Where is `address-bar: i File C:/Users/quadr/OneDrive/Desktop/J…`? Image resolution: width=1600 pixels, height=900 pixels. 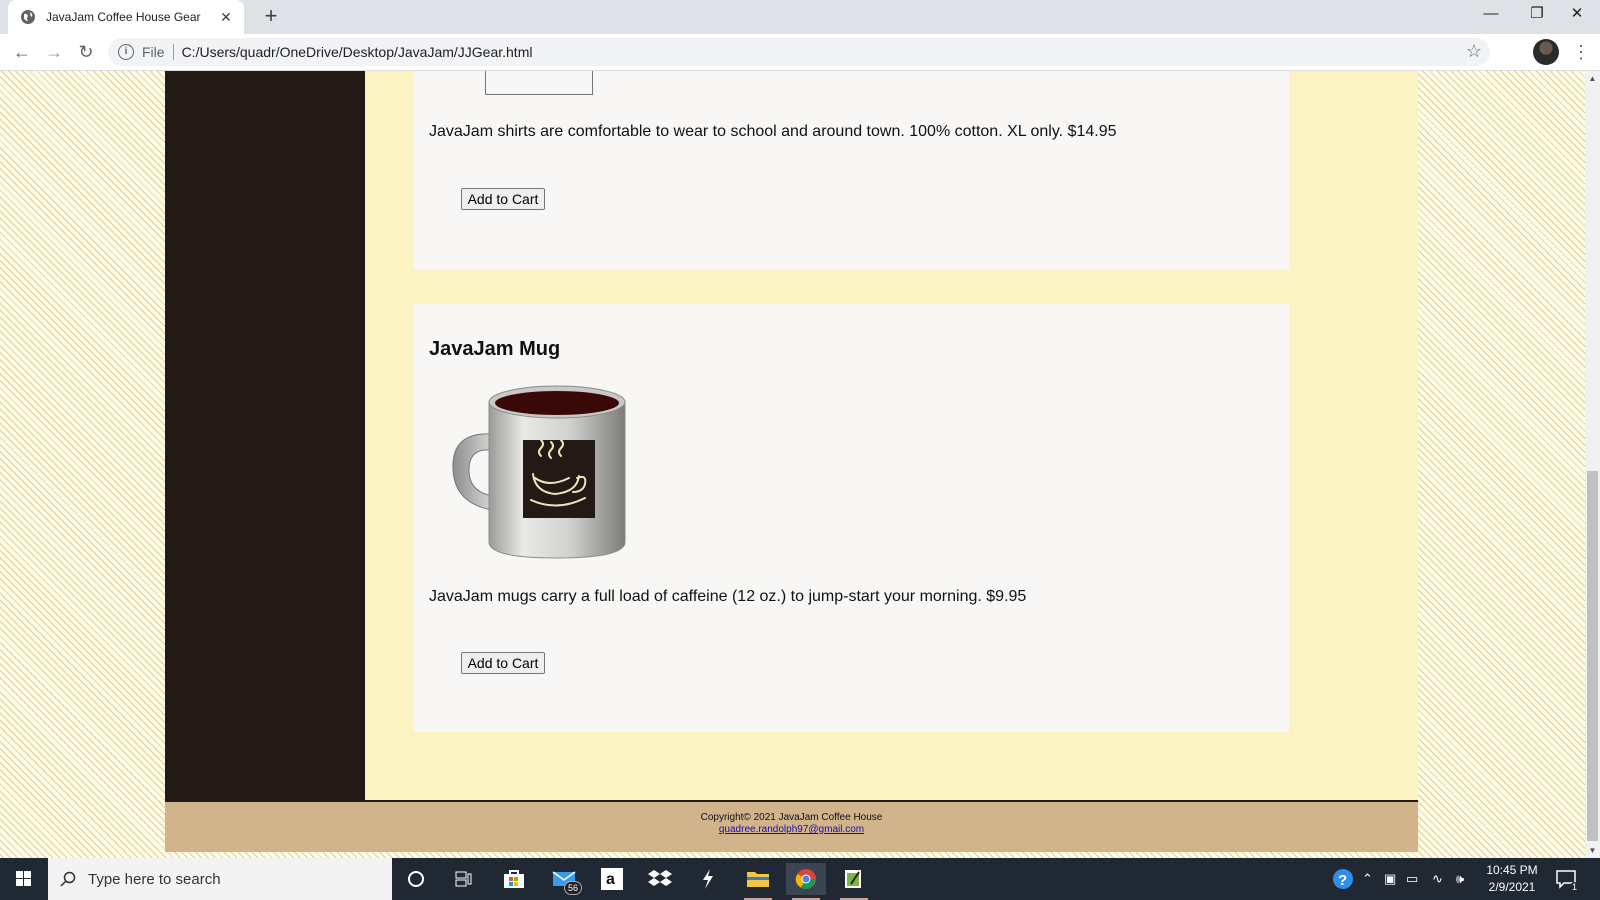 address-bar: i File C:/Users/quadr/OneDrive/Desktop/J… is located at coordinates (799, 52).